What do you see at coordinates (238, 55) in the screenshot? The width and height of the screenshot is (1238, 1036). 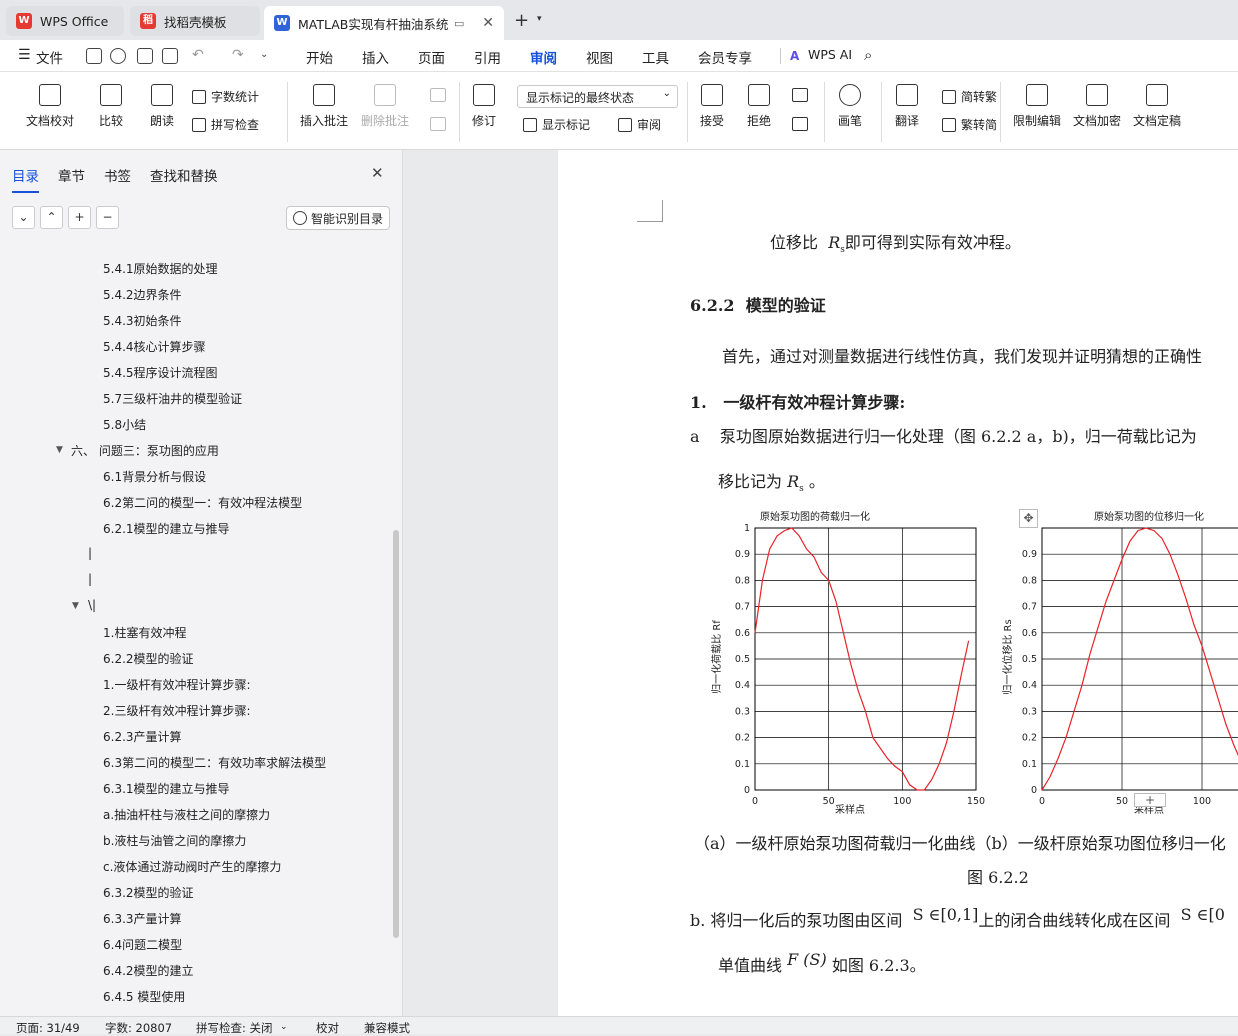 I see `redo-icon: ↷` at bounding box center [238, 55].